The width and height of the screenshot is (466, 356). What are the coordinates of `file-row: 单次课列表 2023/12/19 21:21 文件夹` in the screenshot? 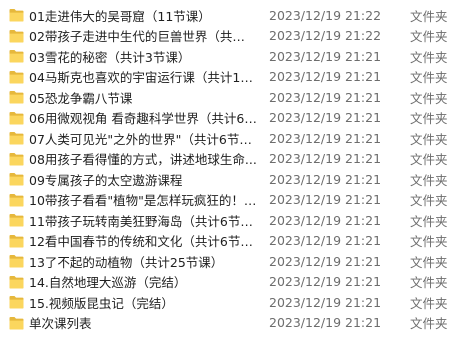 It's located at (233, 323).